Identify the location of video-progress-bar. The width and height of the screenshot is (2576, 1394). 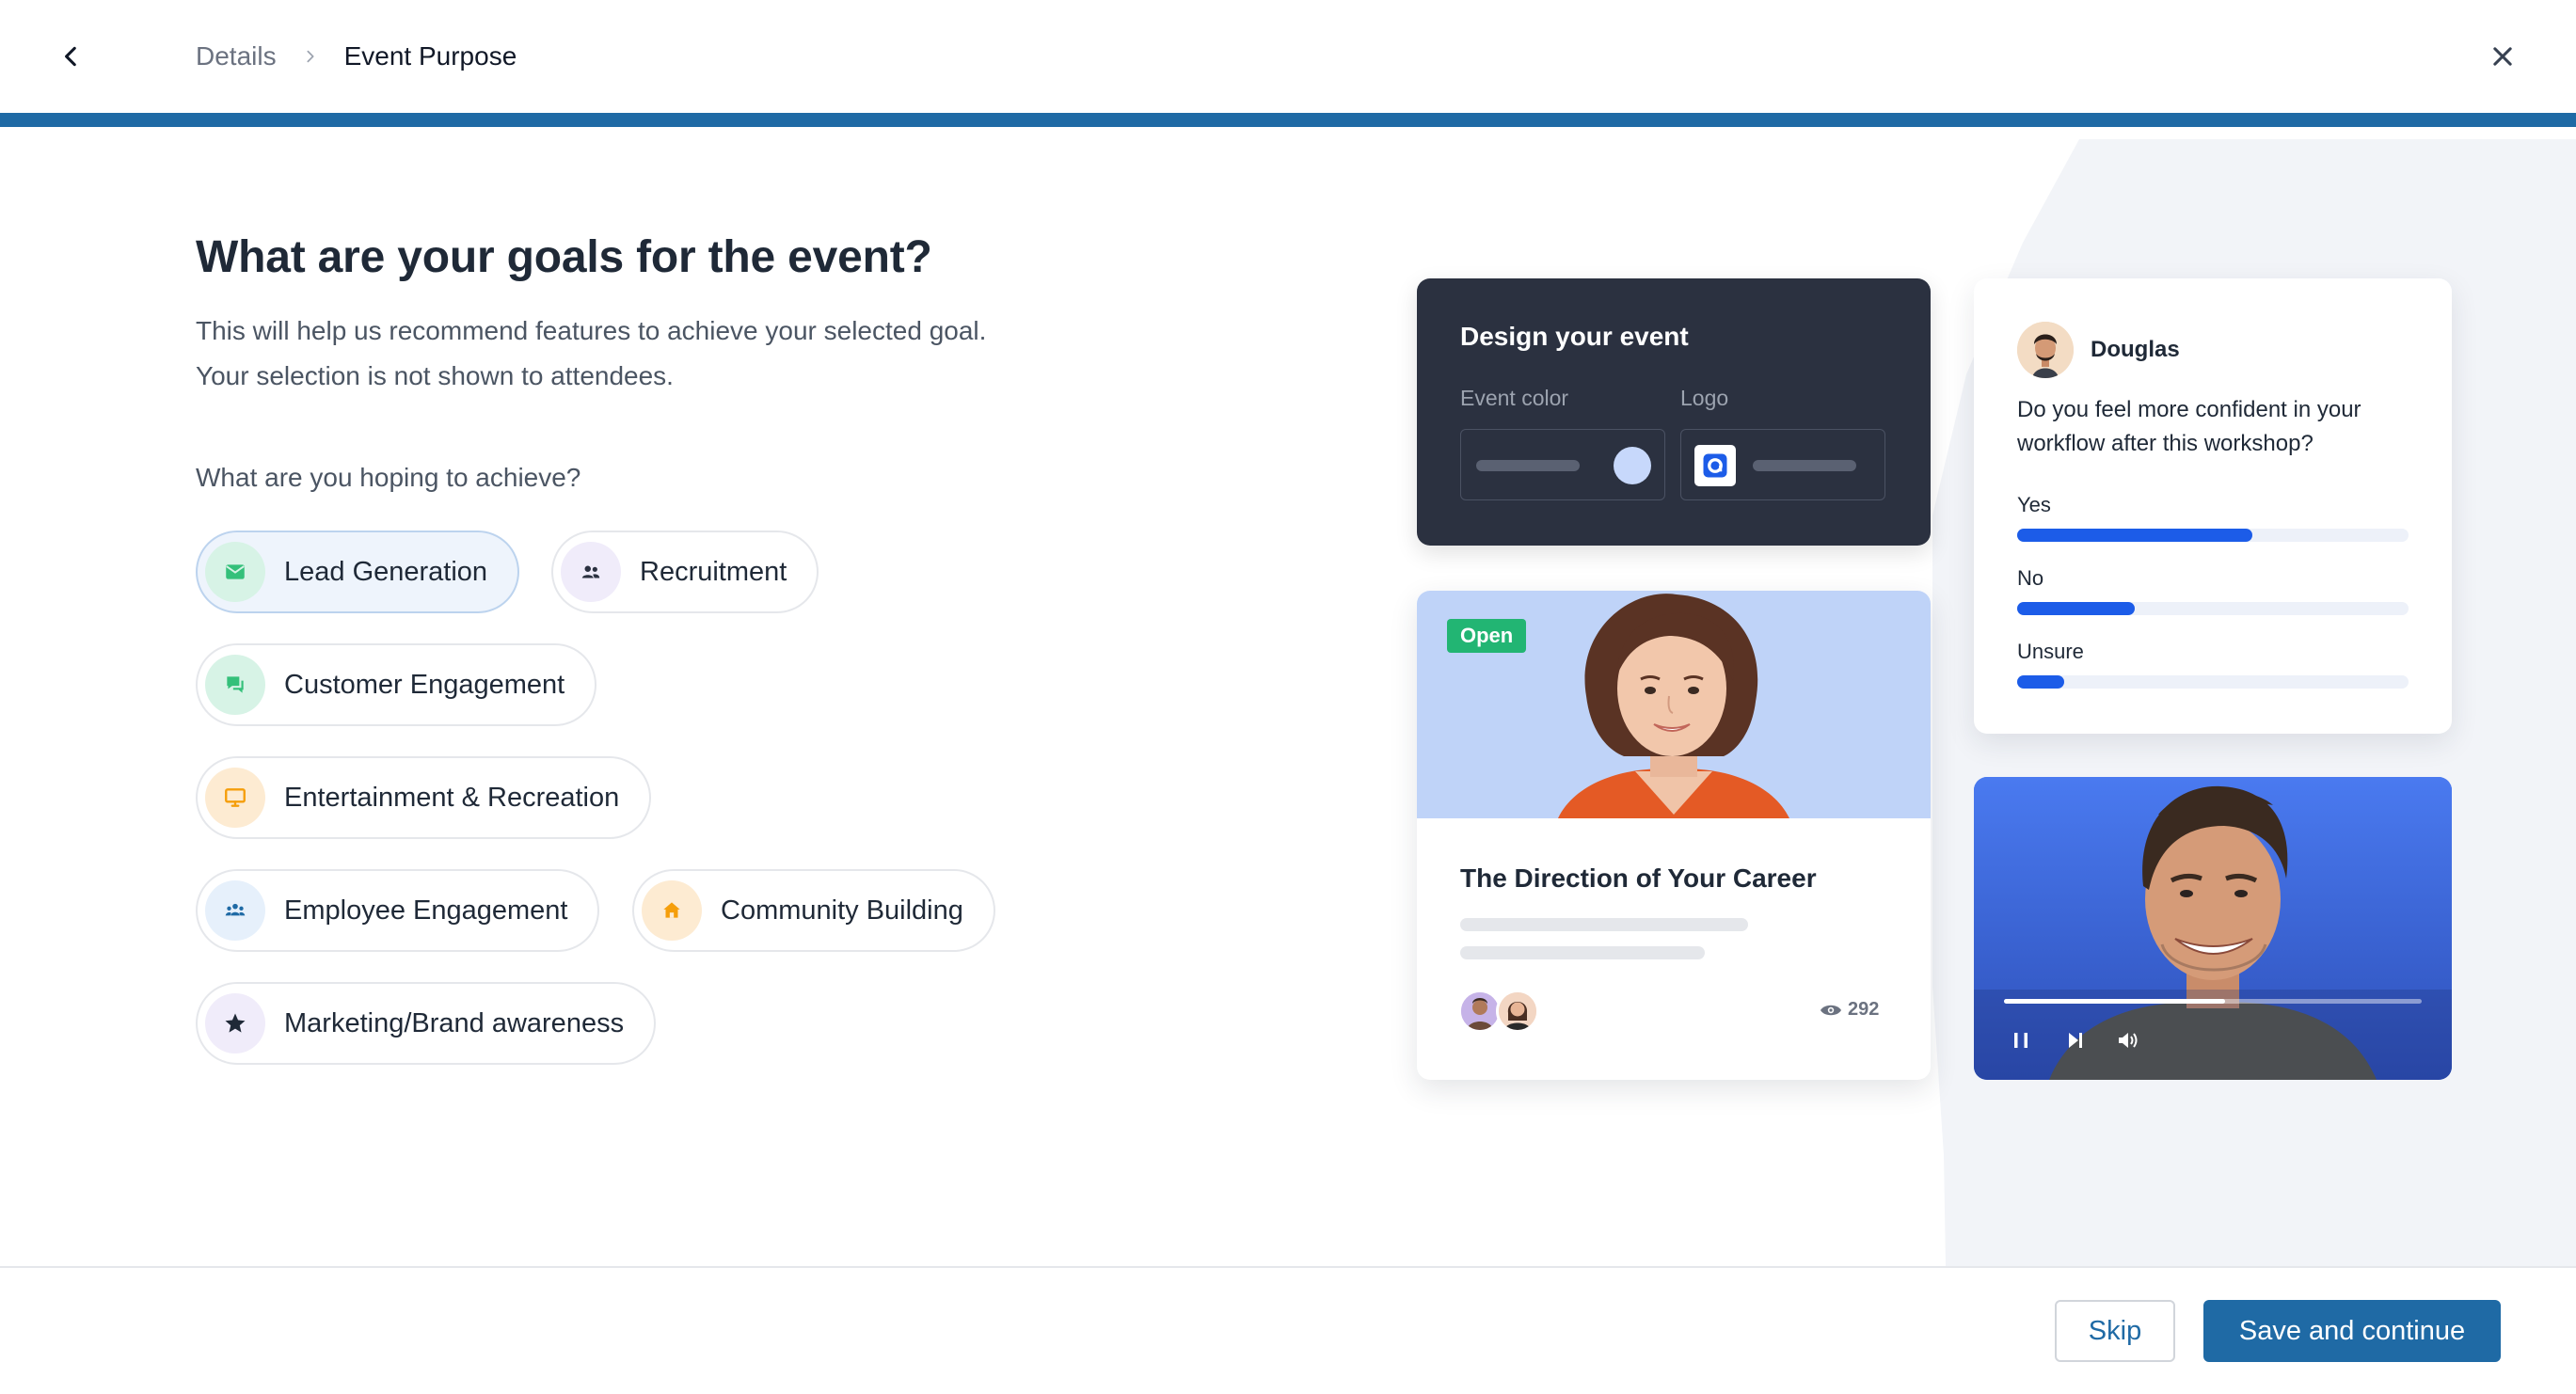
(2213, 1001).